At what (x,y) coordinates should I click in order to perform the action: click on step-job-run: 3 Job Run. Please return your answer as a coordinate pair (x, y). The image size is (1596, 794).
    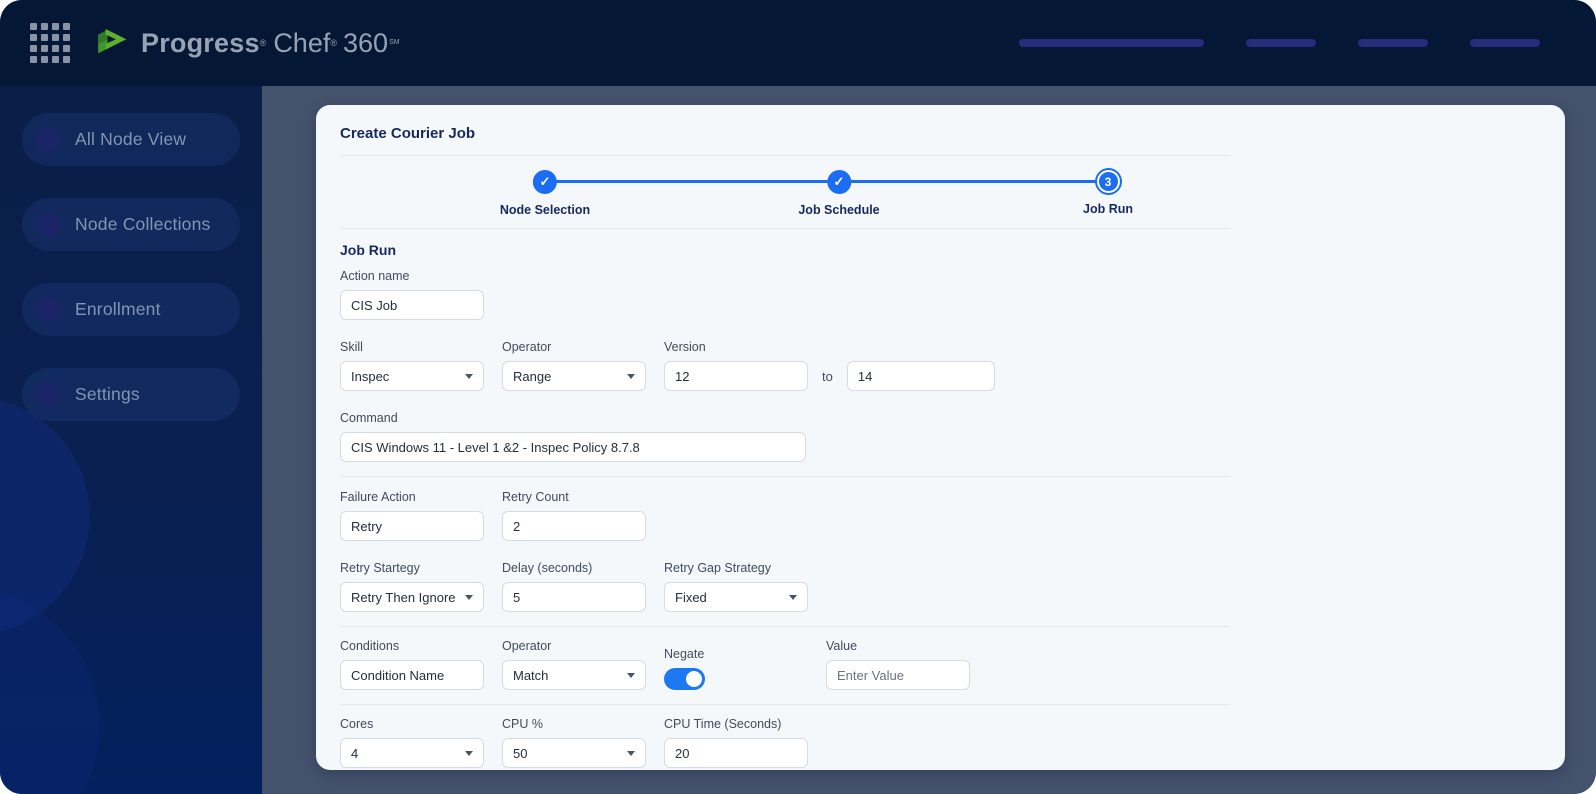
    Looking at the image, I should click on (1108, 193).